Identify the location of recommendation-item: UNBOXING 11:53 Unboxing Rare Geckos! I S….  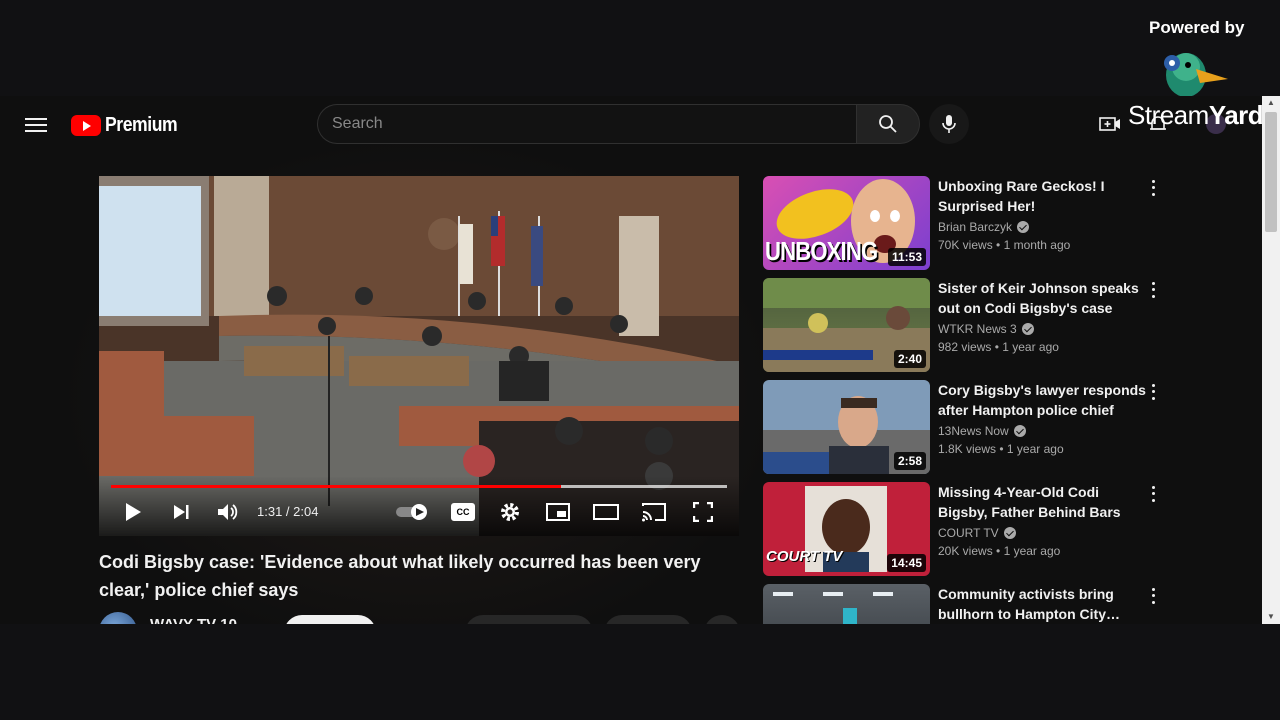
(963, 223).